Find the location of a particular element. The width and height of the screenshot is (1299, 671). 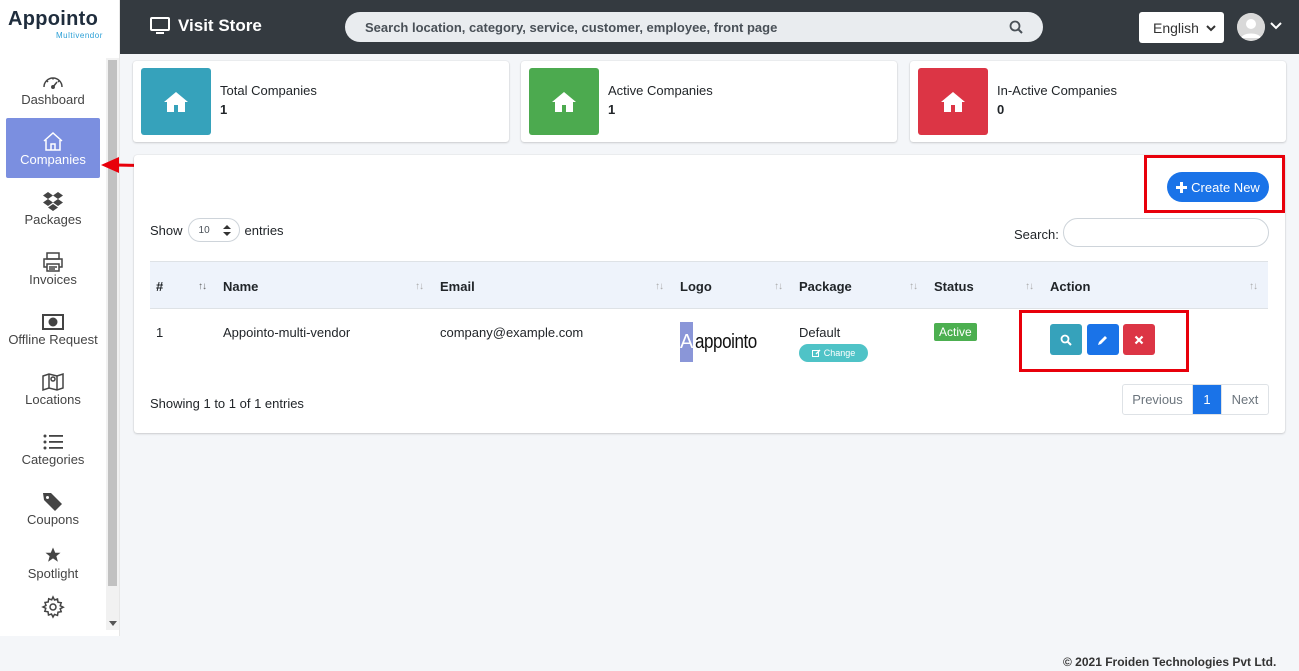

sidebar-scrollbar is located at coordinates (112, 344).